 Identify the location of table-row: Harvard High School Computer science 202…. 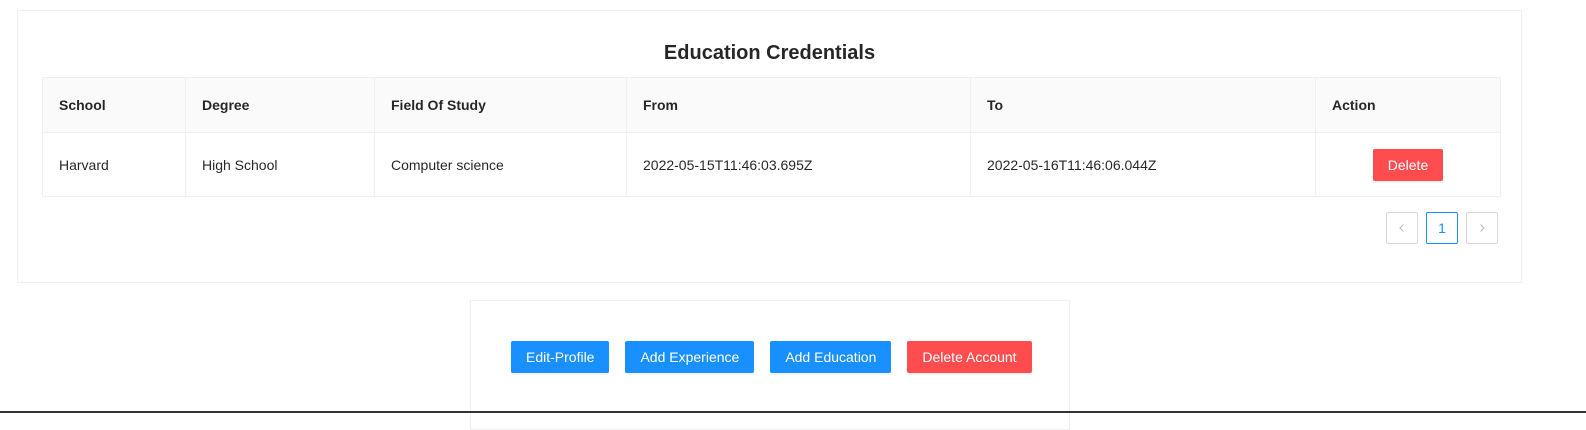
(771, 164).